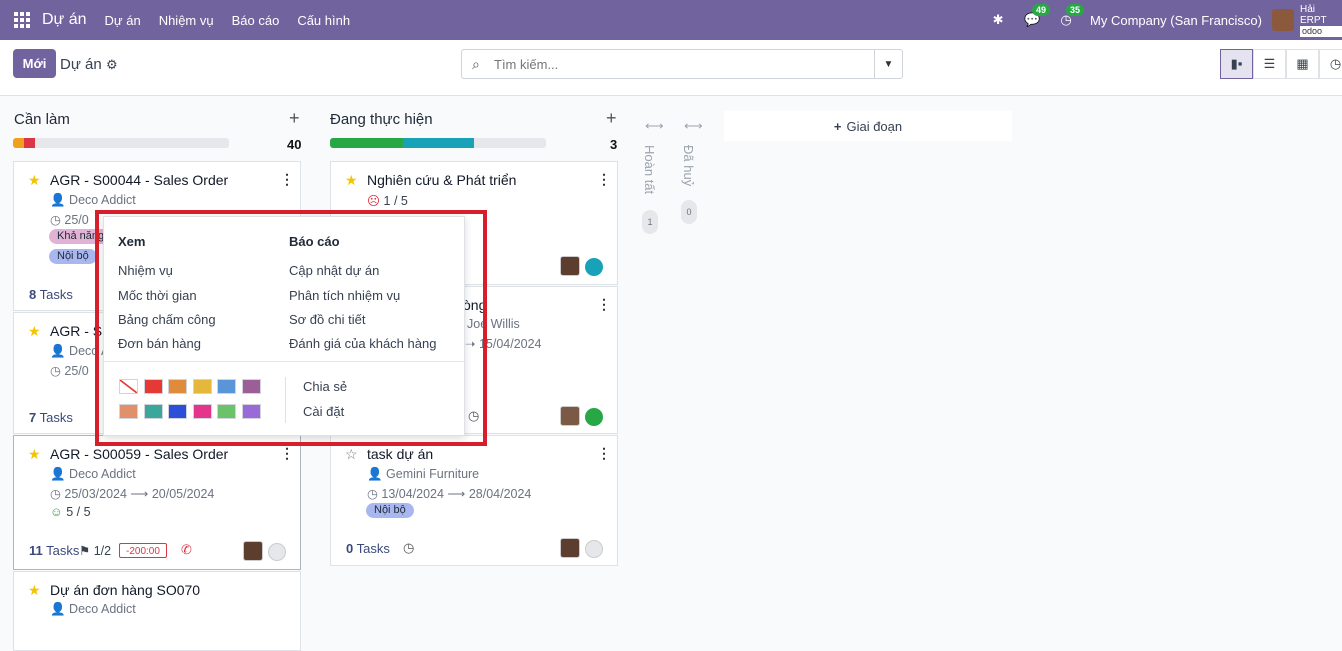 This screenshot has height=651, width=1342. Describe the element at coordinates (390, 510) in the screenshot. I see `card-tag: Nội bộ` at that location.